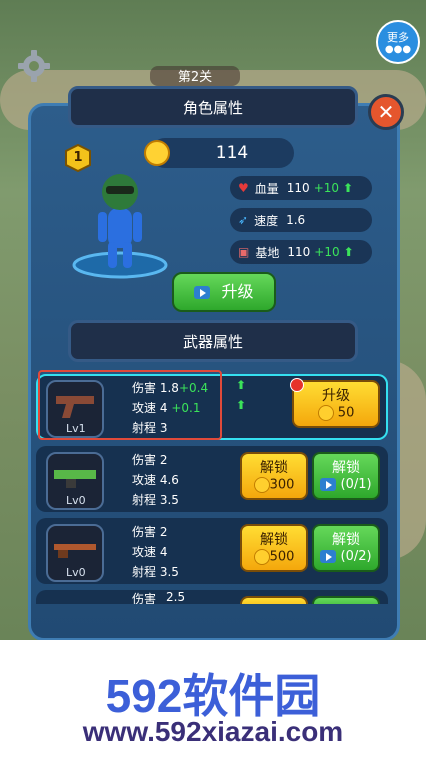 Image resolution: width=426 pixels, height=757 pixels. Describe the element at coordinates (34, 66) in the screenshot. I see `settings-gear-icon` at that location.